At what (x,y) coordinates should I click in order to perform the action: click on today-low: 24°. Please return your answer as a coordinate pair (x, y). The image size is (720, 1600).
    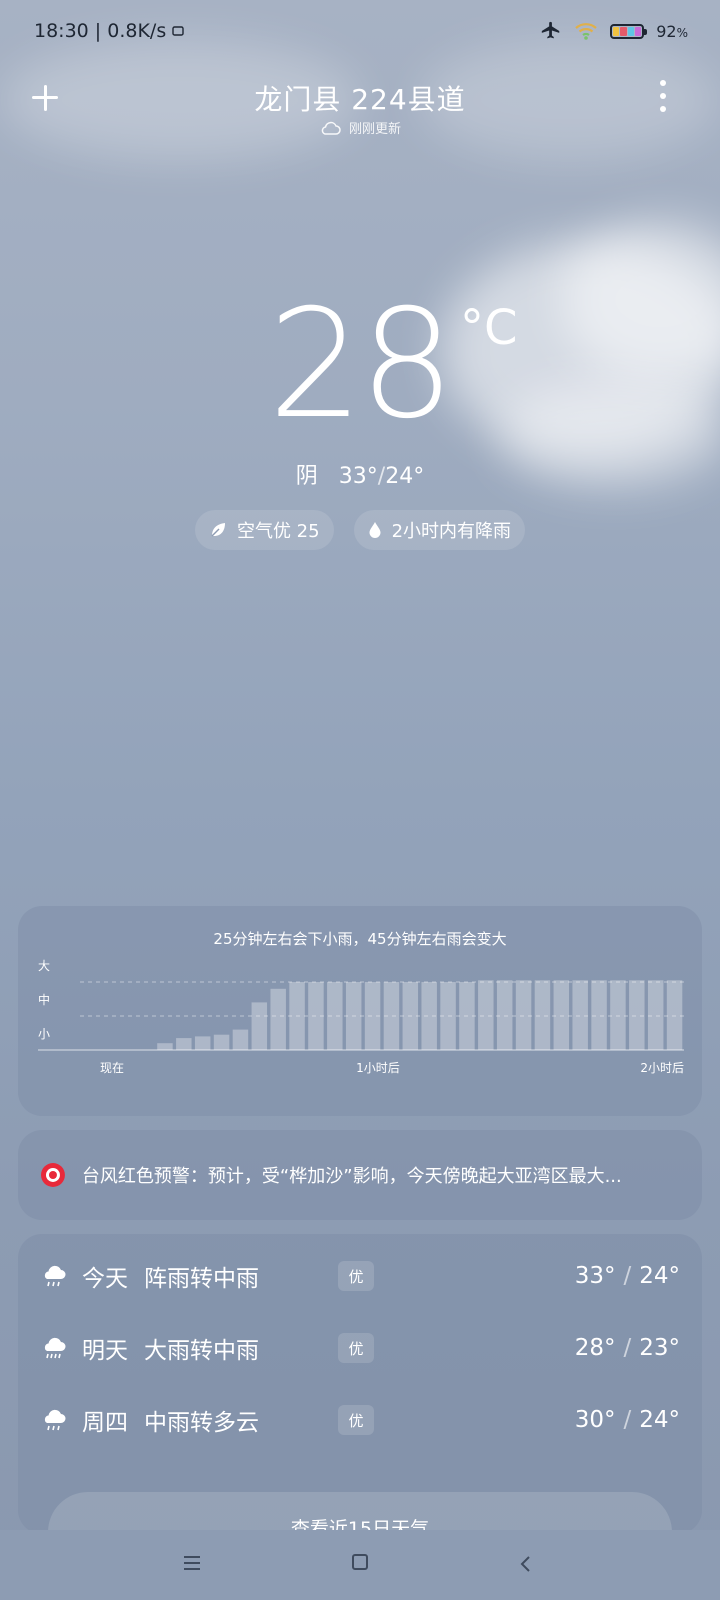
    Looking at the image, I should click on (405, 476).